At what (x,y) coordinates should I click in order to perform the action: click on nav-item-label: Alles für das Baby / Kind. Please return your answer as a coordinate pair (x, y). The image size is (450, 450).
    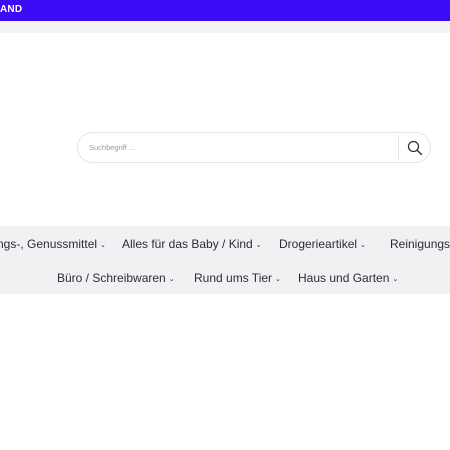
    Looking at the image, I should click on (187, 244).